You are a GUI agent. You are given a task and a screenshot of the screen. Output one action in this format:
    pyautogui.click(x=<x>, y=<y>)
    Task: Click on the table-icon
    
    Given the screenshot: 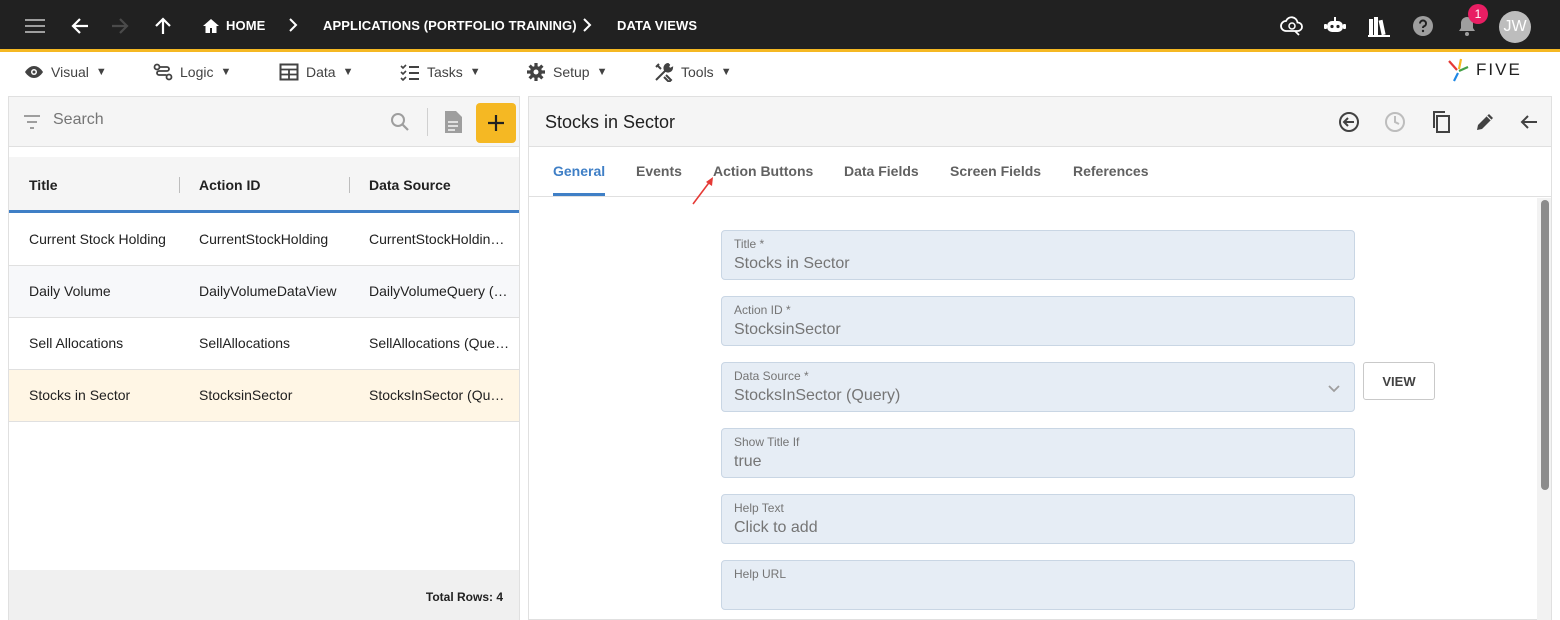 What is the action you would take?
    pyautogui.click(x=289, y=72)
    